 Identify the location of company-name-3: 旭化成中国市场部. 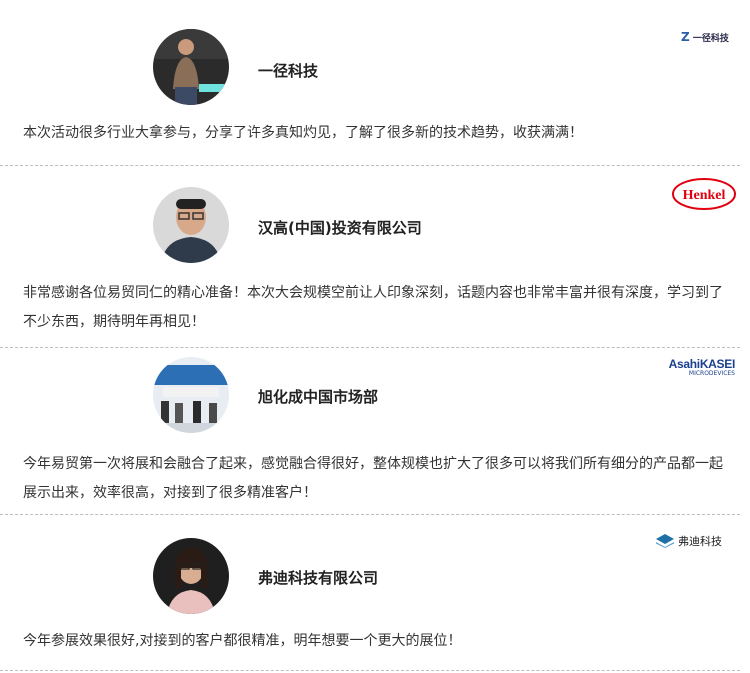
(318, 397).